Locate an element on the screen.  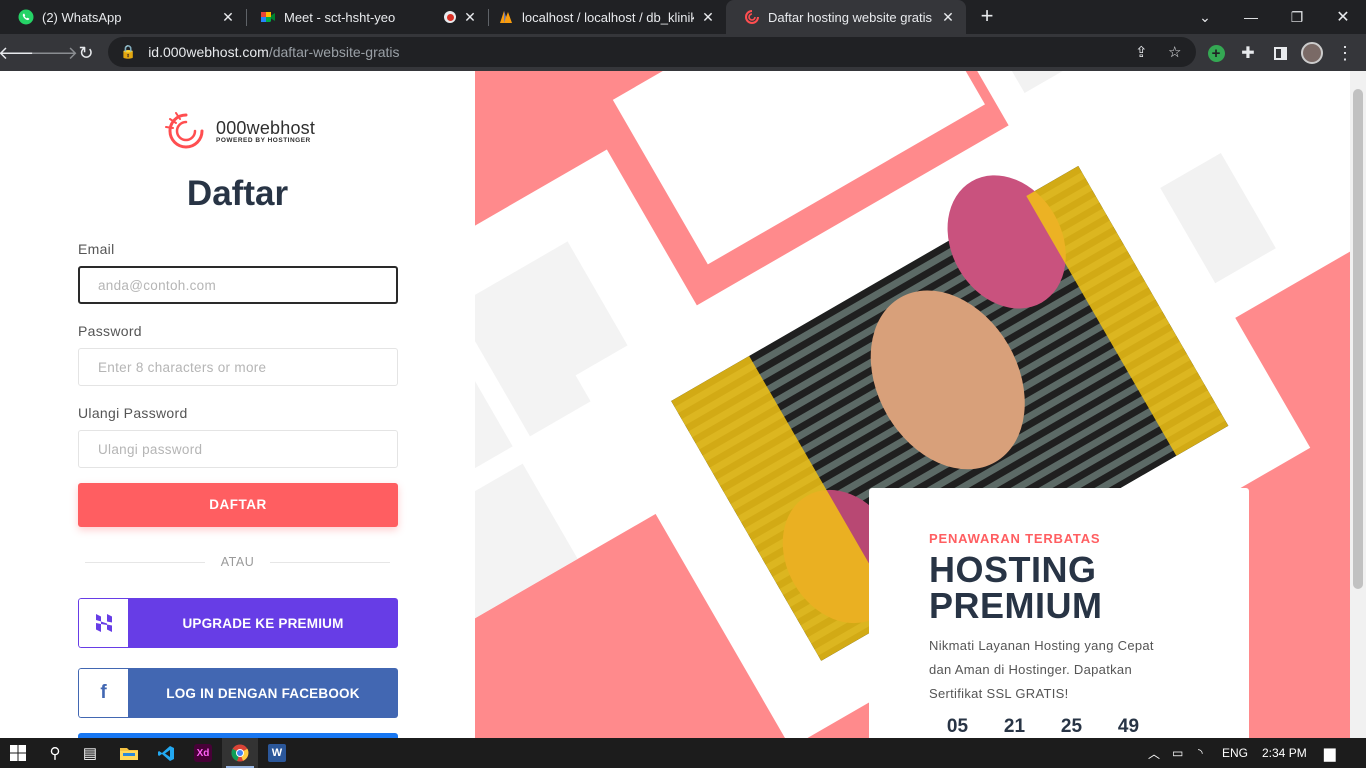
task-view-icon: ▤ is located at coordinates (90, 753).